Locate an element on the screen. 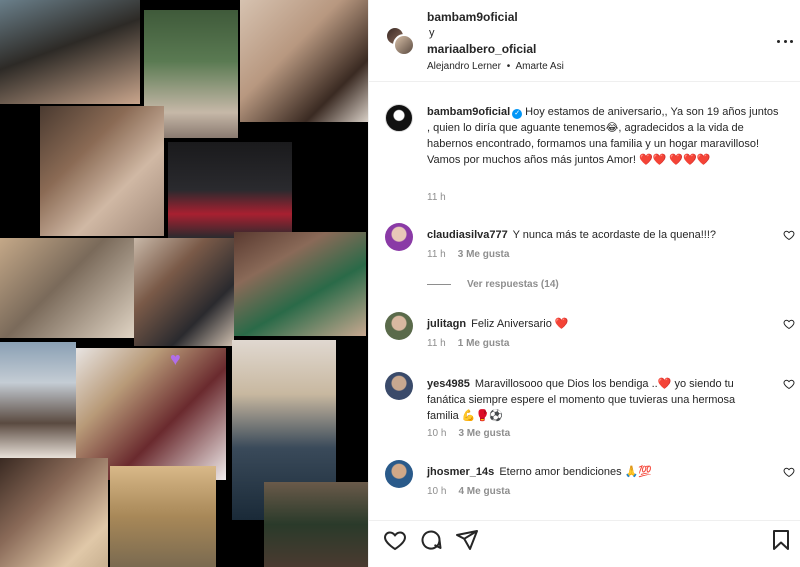  caption-username: bambam9oficial is located at coordinates (468, 112).